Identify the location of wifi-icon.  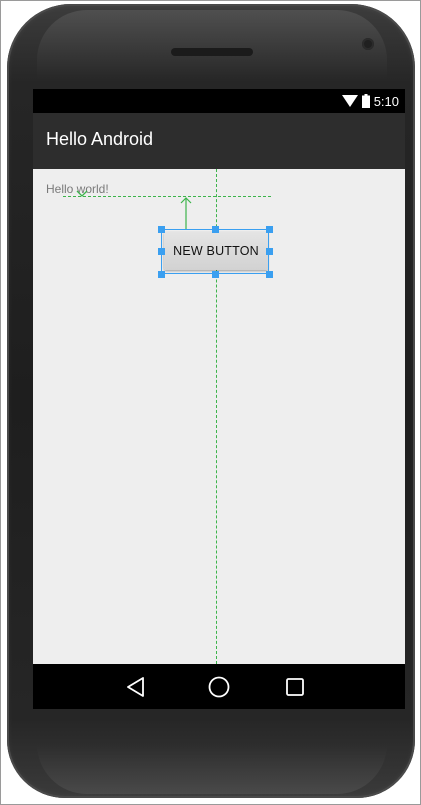
(349, 101).